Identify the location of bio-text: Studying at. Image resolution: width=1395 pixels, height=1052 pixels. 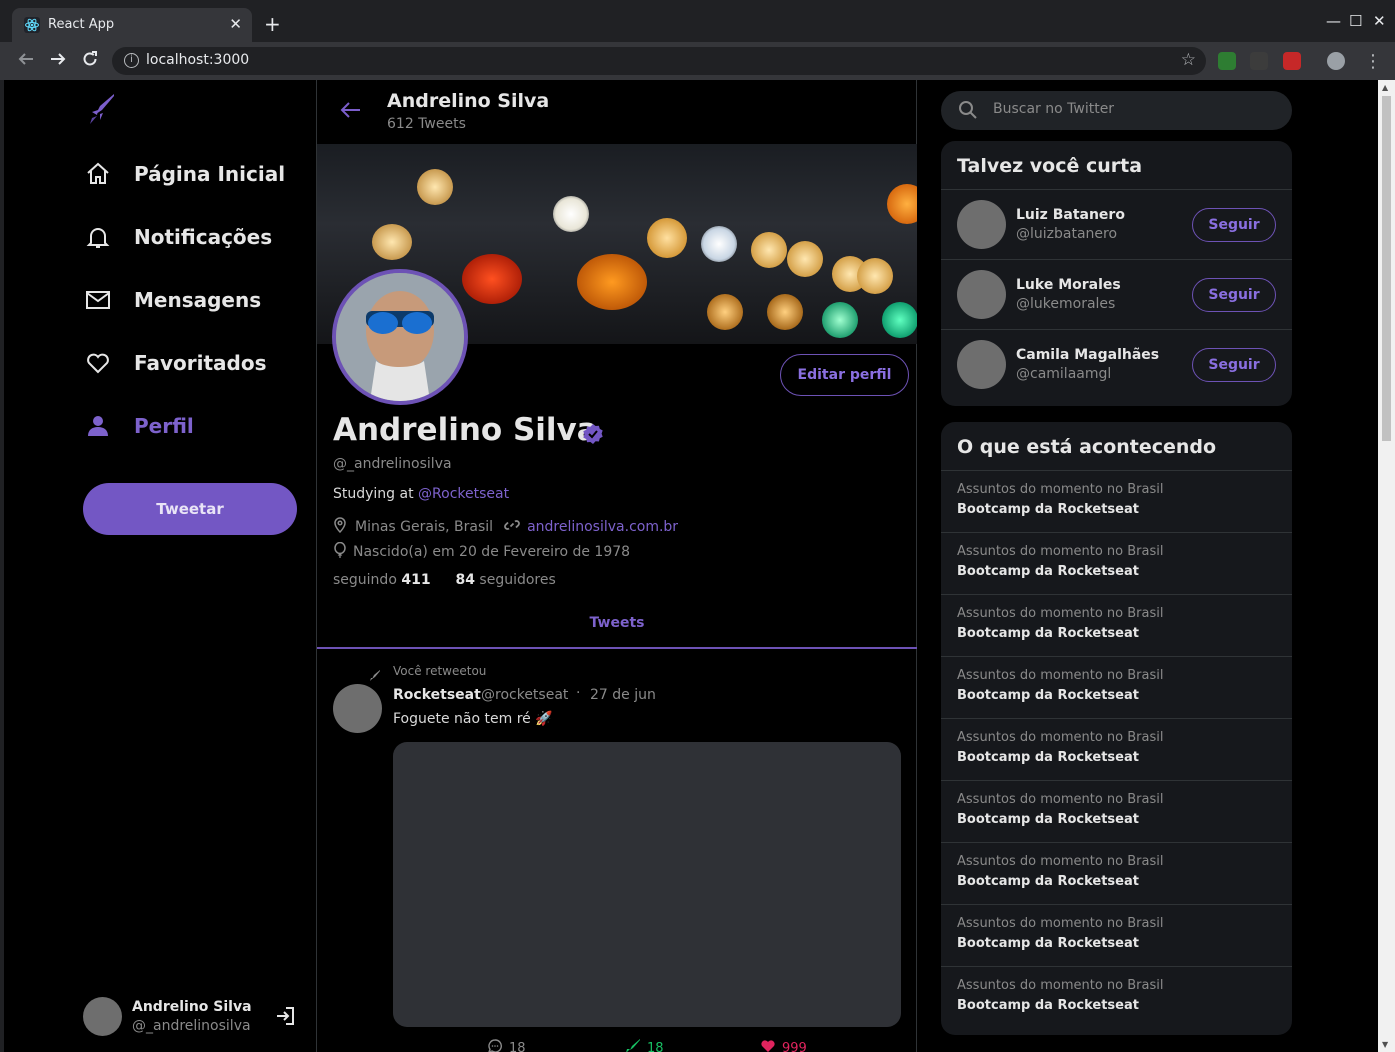
(376, 494).